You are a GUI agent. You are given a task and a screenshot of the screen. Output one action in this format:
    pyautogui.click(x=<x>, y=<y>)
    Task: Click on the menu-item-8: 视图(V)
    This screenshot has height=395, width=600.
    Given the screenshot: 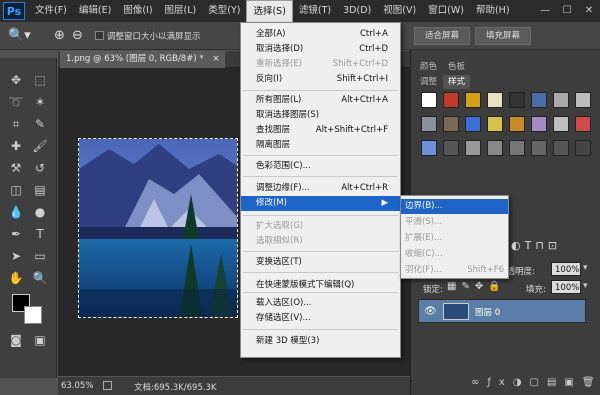 What is the action you would take?
    pyautogui.click(x=399, y=11)
    